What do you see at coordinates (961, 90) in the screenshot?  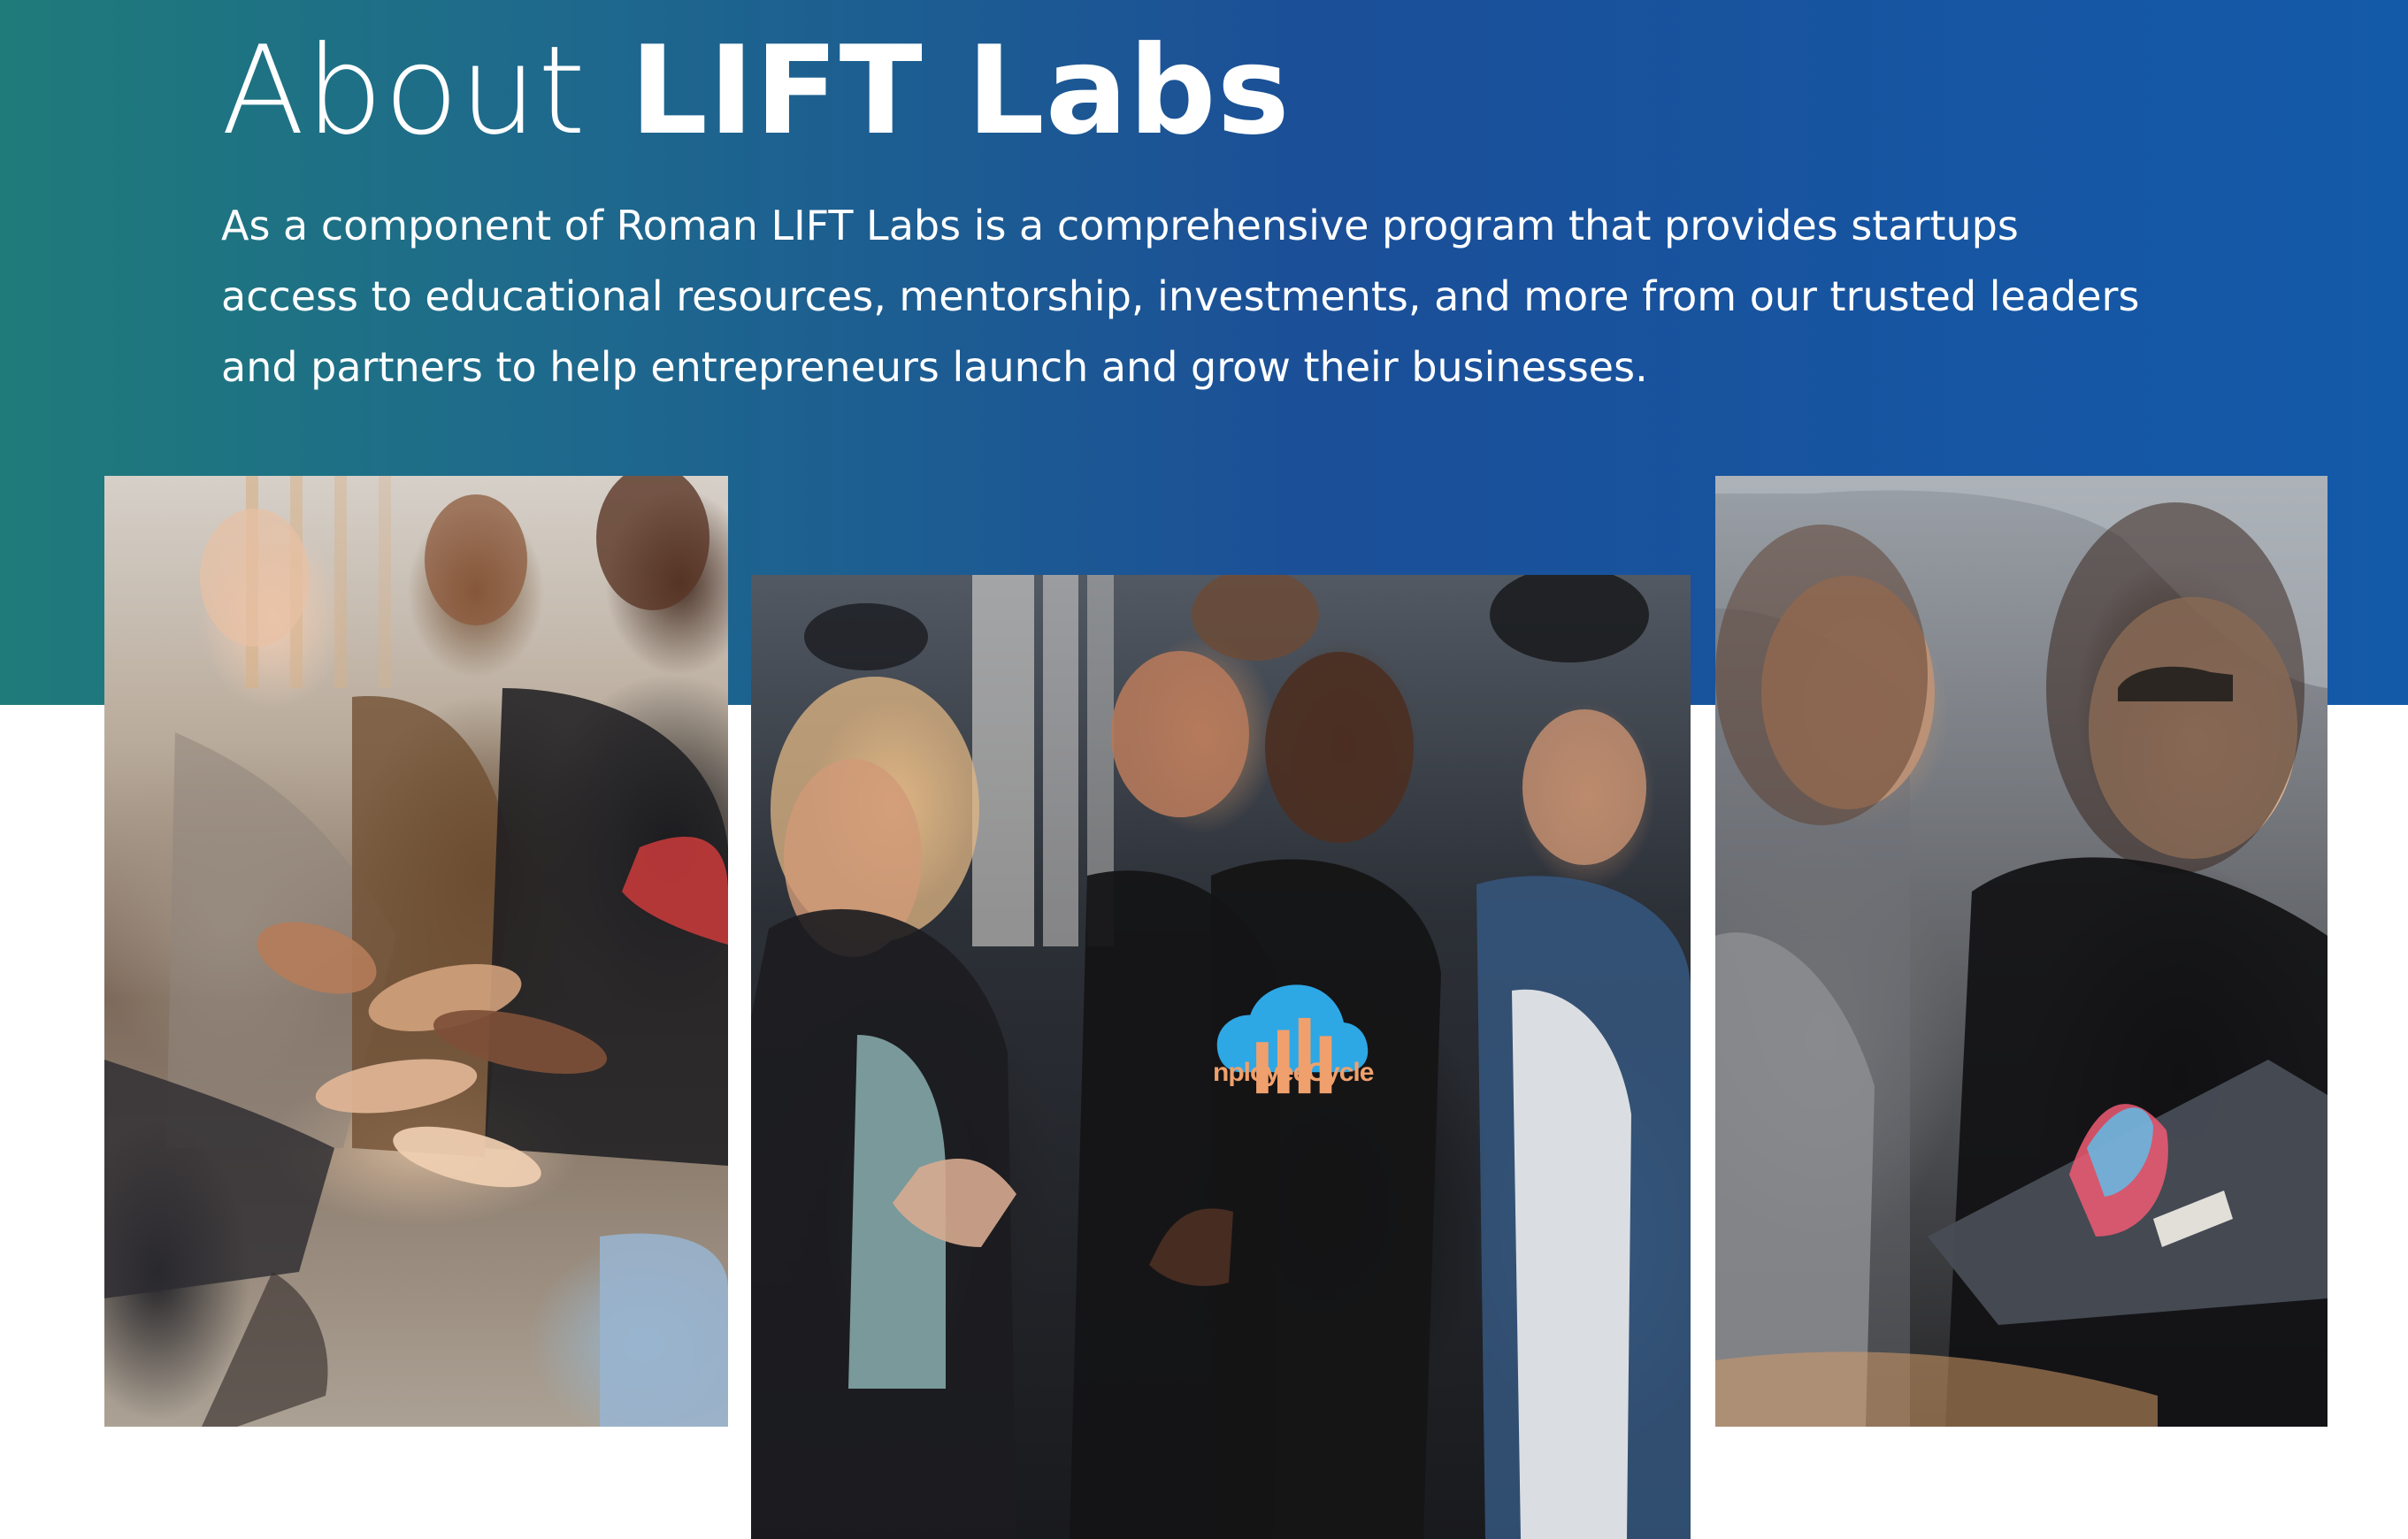 I see `page-title-lift-labs: LIFT Labs` at bounding box center [961, 90].